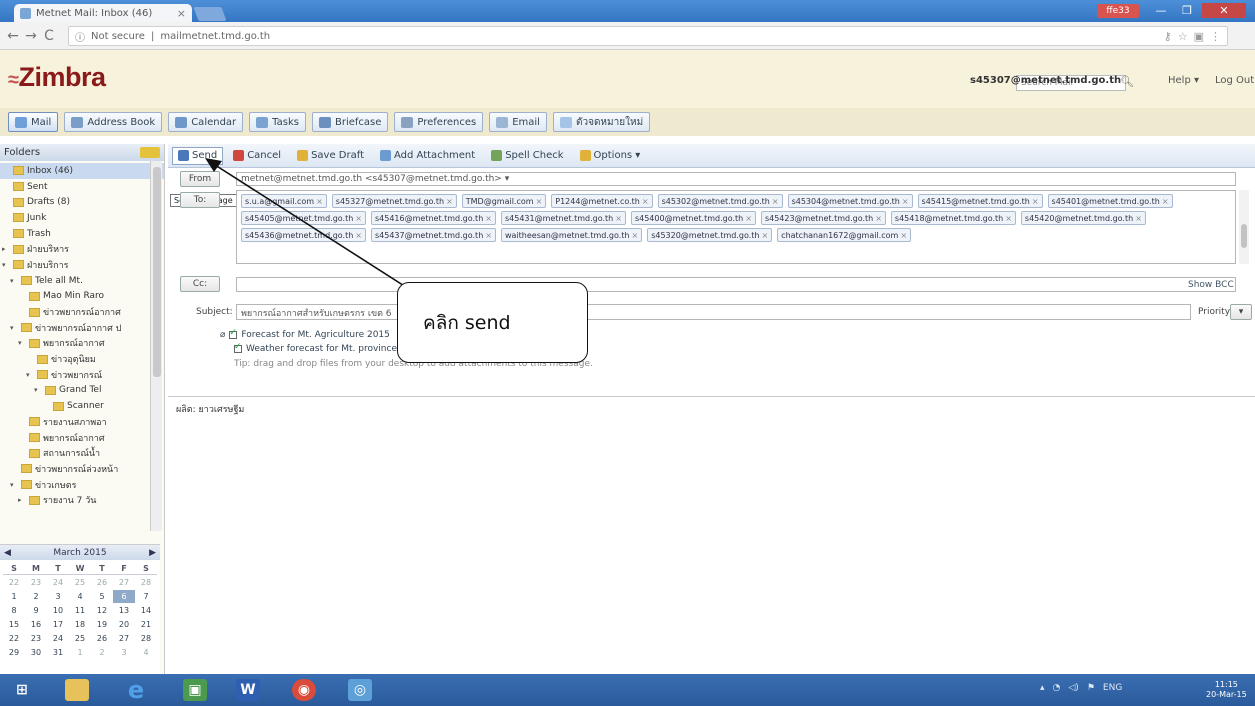  What do you see at coordinates (602, 201) in the screenshot?
I see `recipient-chip: P1244@metnet.co.th ×` at bounding box center [602, 201].